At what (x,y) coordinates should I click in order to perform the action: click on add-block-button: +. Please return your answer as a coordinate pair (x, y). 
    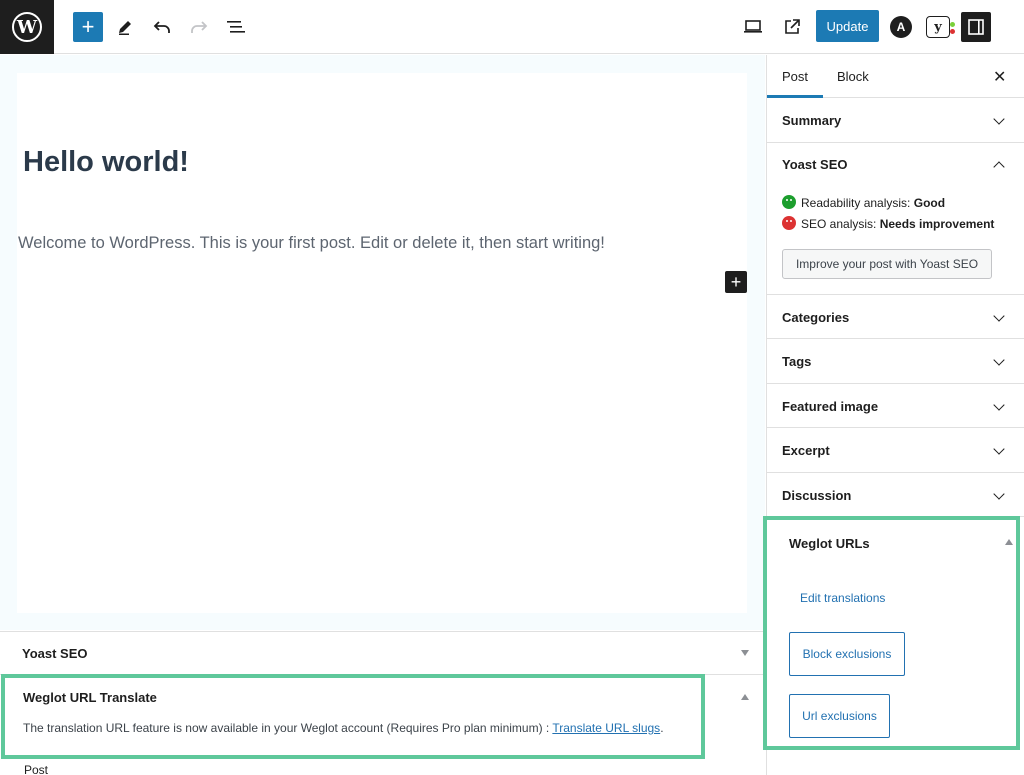
    Looking at the image, I should click on (88, 27).